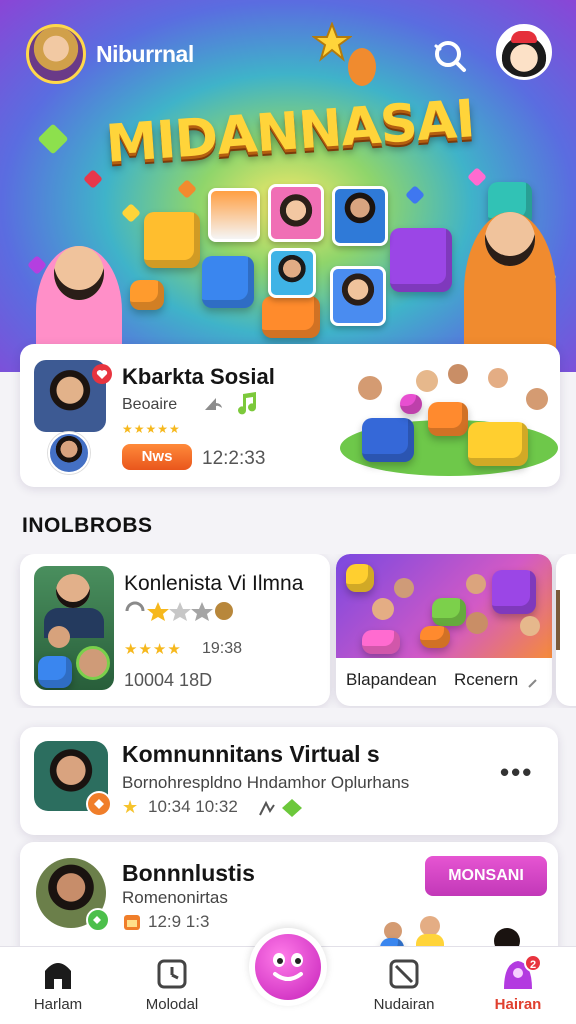  I want to click on carousel-card, so click(566, 630).